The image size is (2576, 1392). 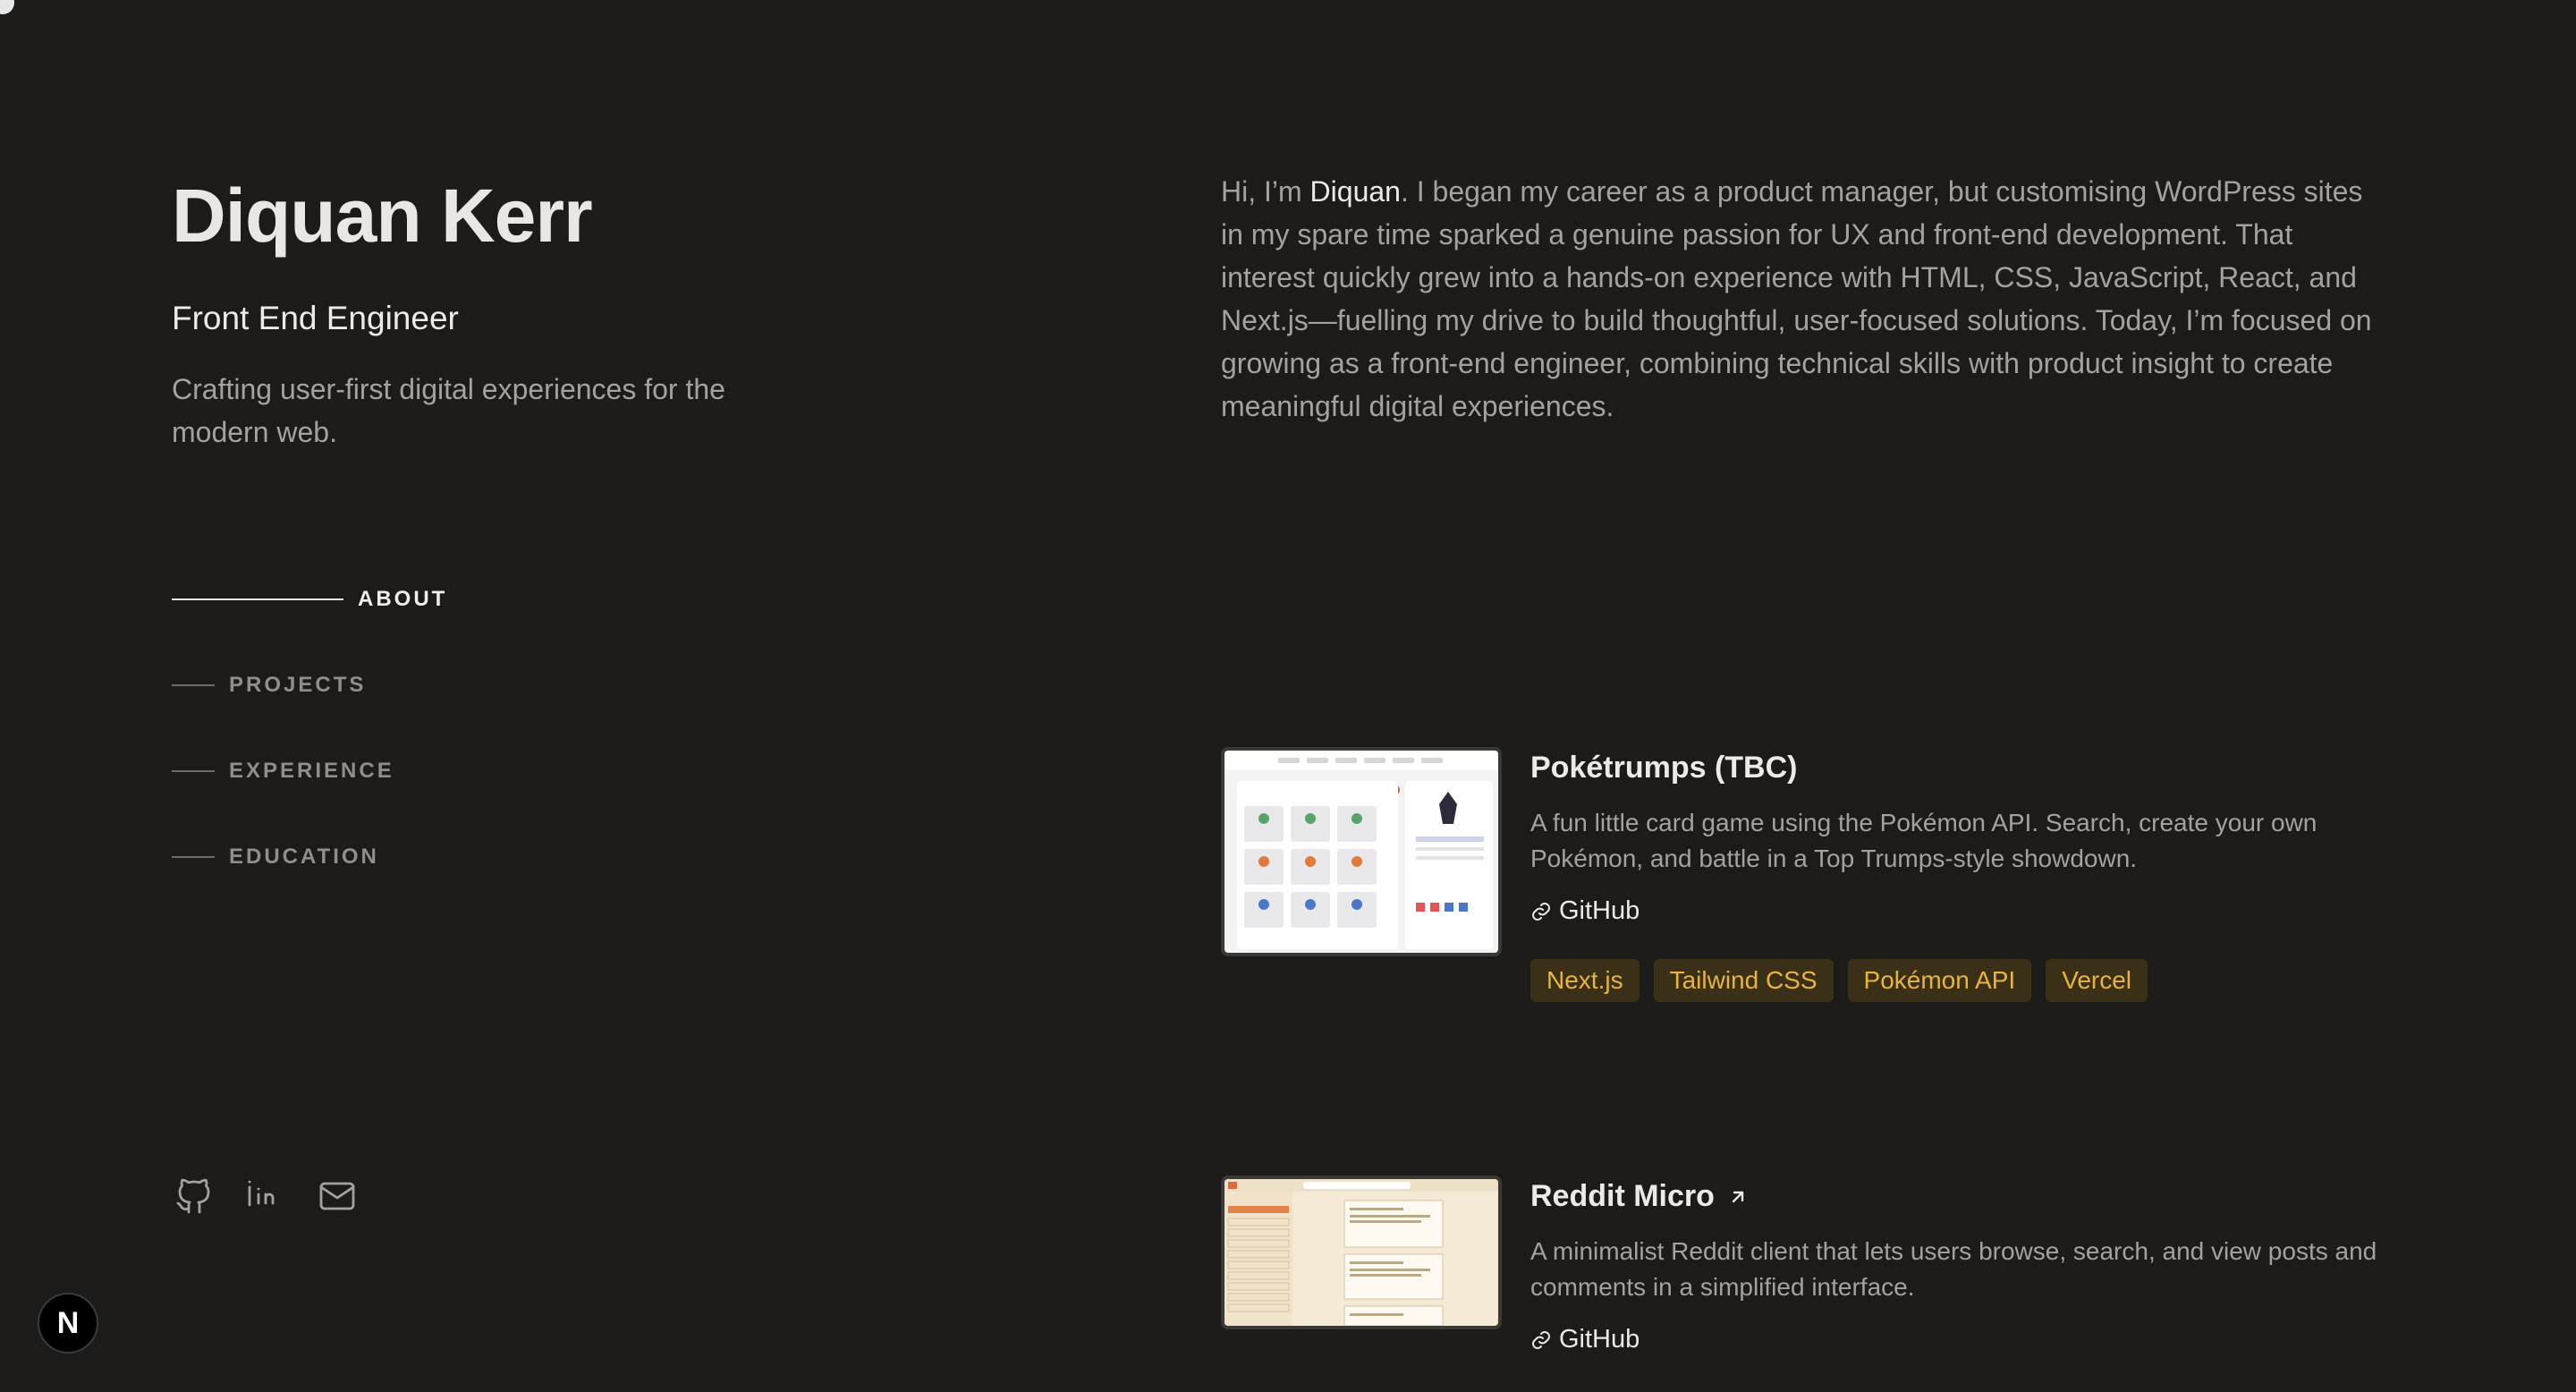 I want to click on section-nav: ABOUT PROJECTS EXPERIENCE EDUCATION, so click(x=309, y=753).